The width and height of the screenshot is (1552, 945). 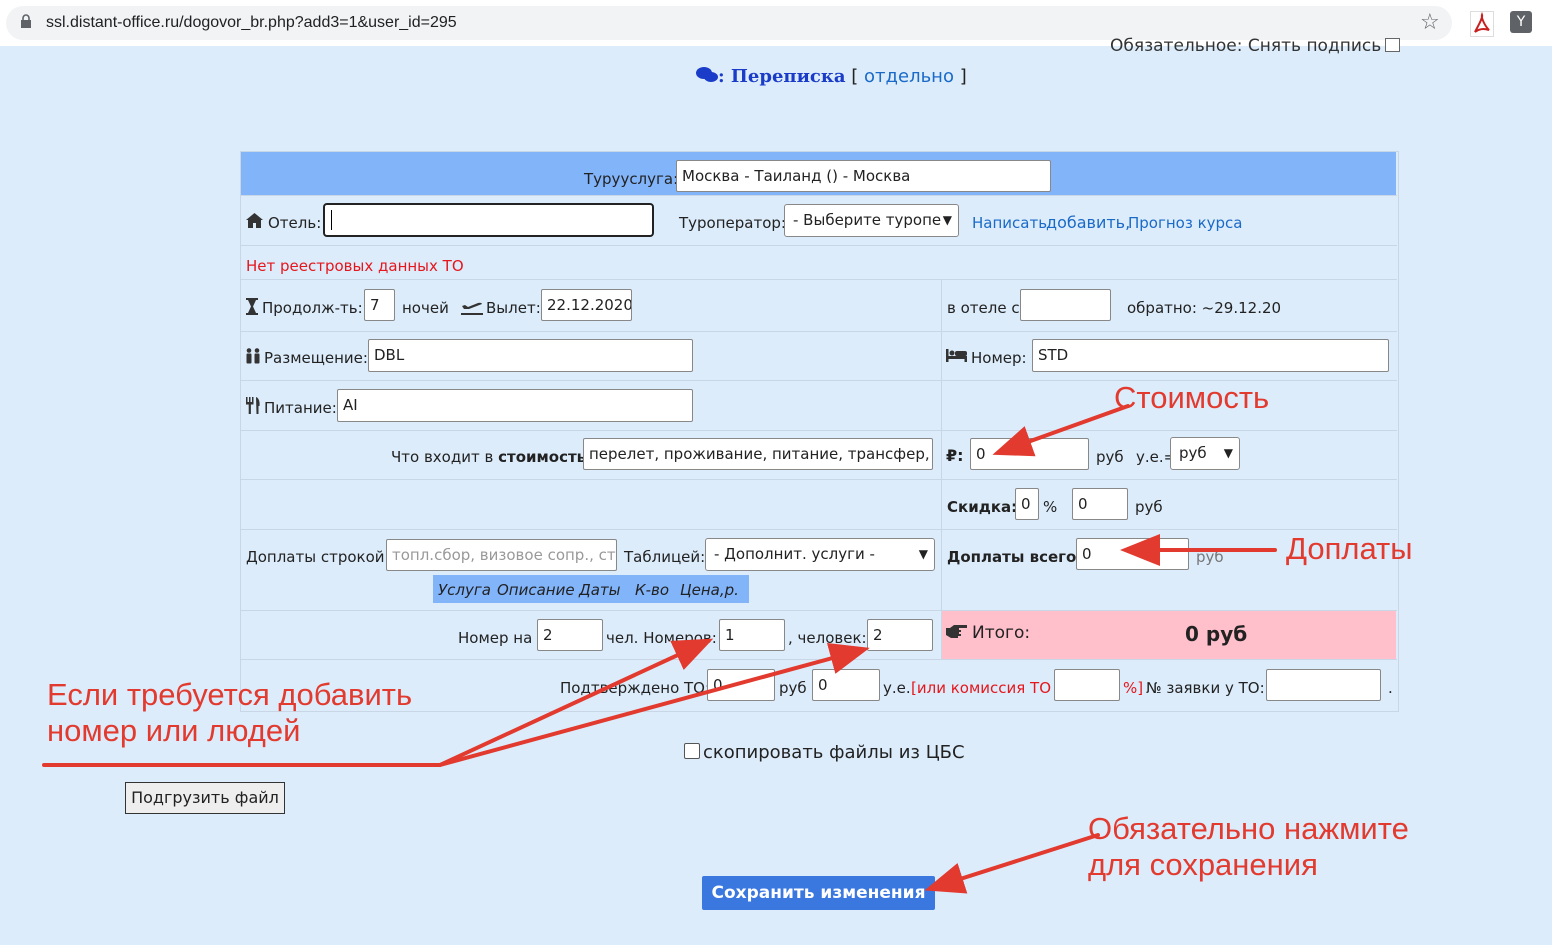 What do you see at coordinates (378, 702) in the screenshot?
I see `arrow-rooms` at bounding box center [378, 702].